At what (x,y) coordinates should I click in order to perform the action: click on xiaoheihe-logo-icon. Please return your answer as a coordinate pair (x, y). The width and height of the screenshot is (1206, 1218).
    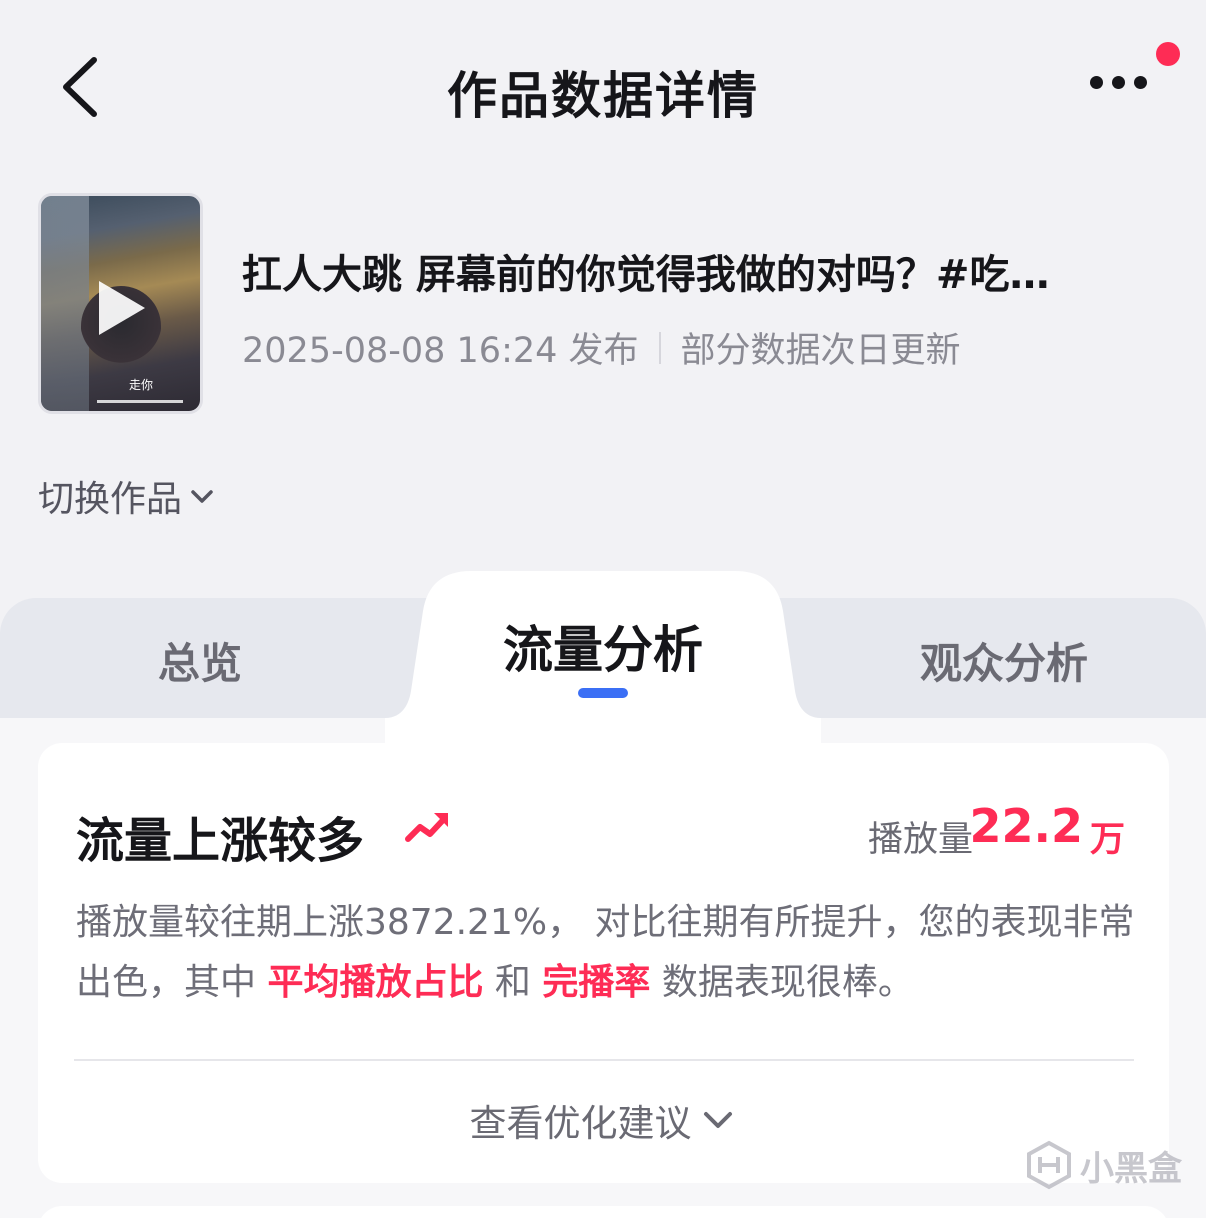
    Looking at the image, I should click on (1049, 1165).